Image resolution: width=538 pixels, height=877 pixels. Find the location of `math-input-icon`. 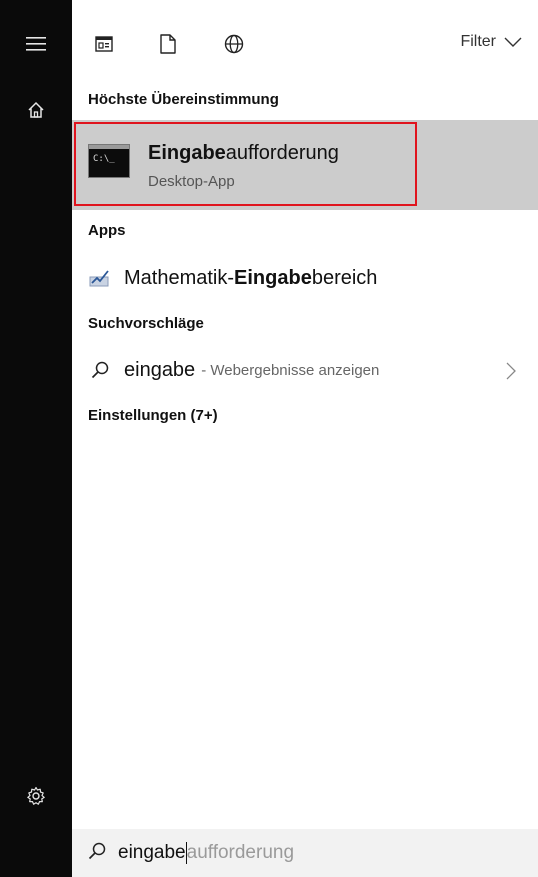

math-input-icon is located at coordinates (100, 278).